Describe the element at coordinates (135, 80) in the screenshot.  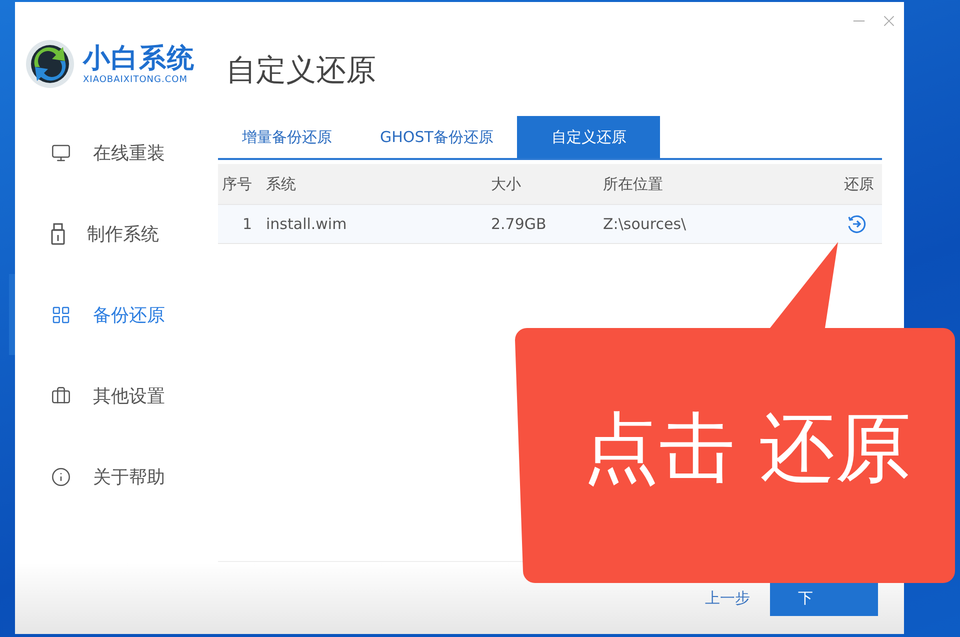
I see `brand-url: XIAOBAIXITONG.COM` at that location.